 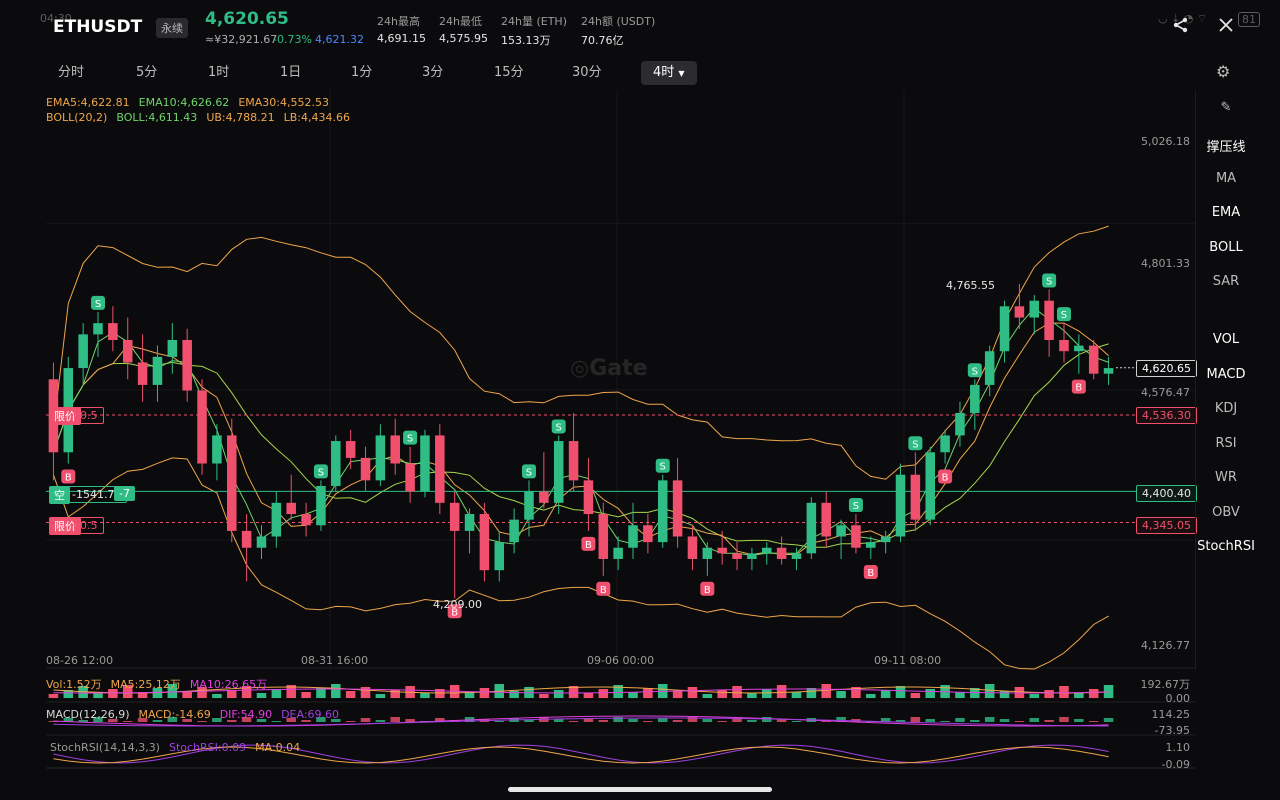 What do you see at coordinates (1226, 443) in the screenshot?
I see `tool-rsi: RSI` at bounding box center [1226, 443].